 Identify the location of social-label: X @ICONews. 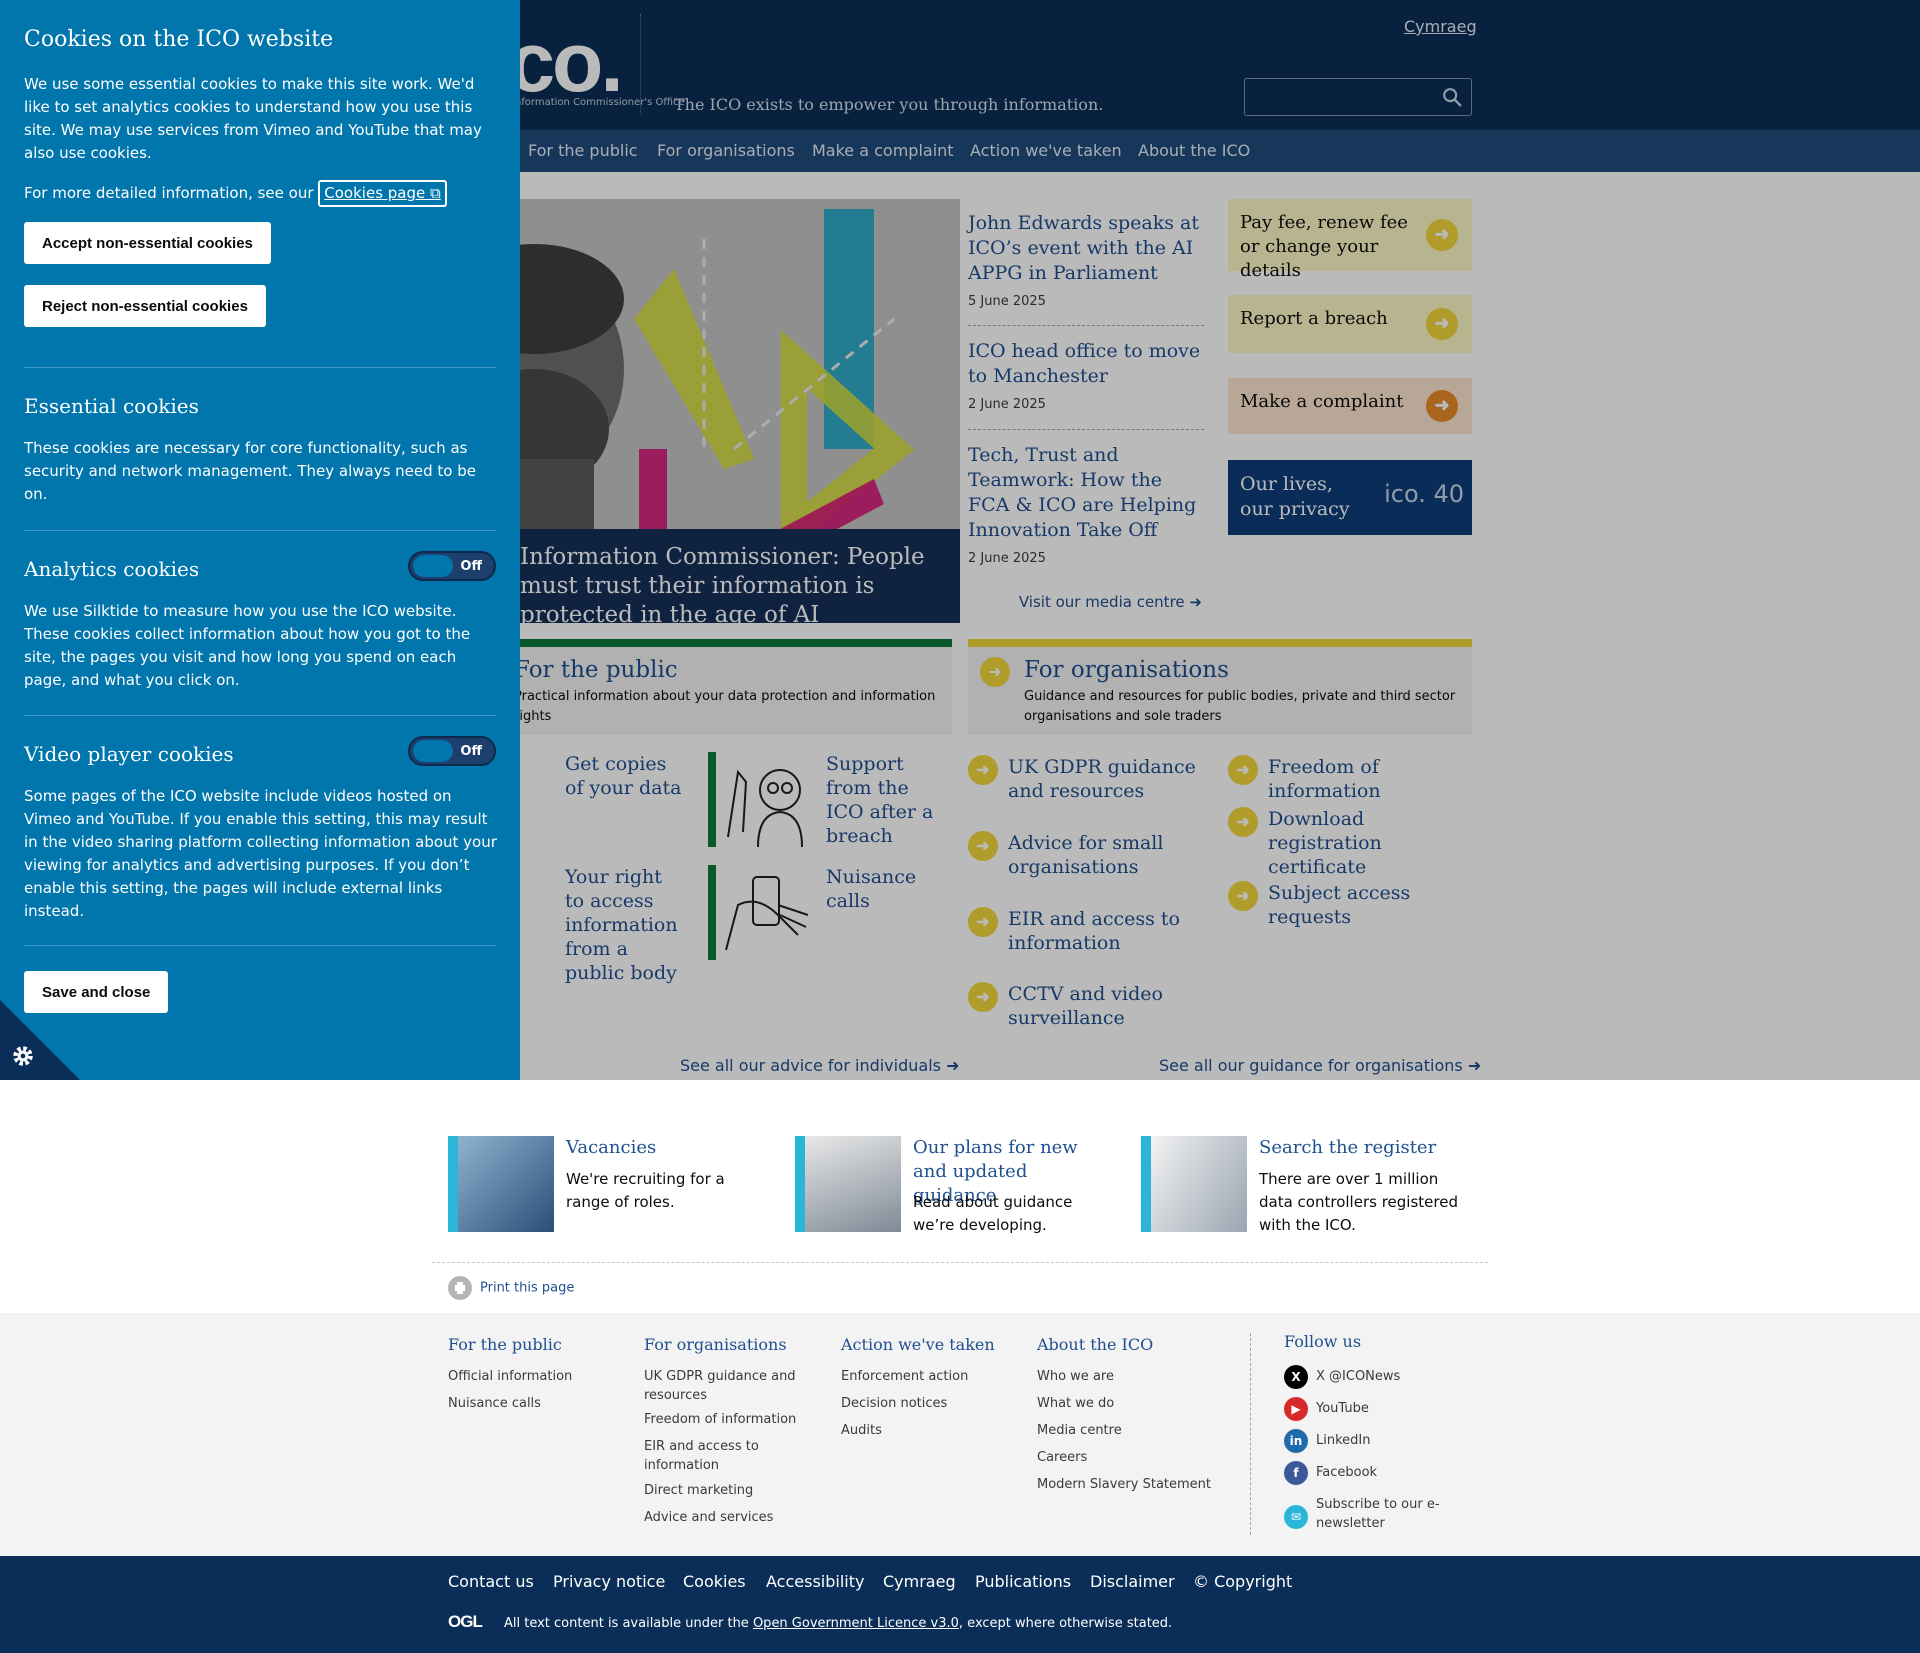
(1358, 1376).